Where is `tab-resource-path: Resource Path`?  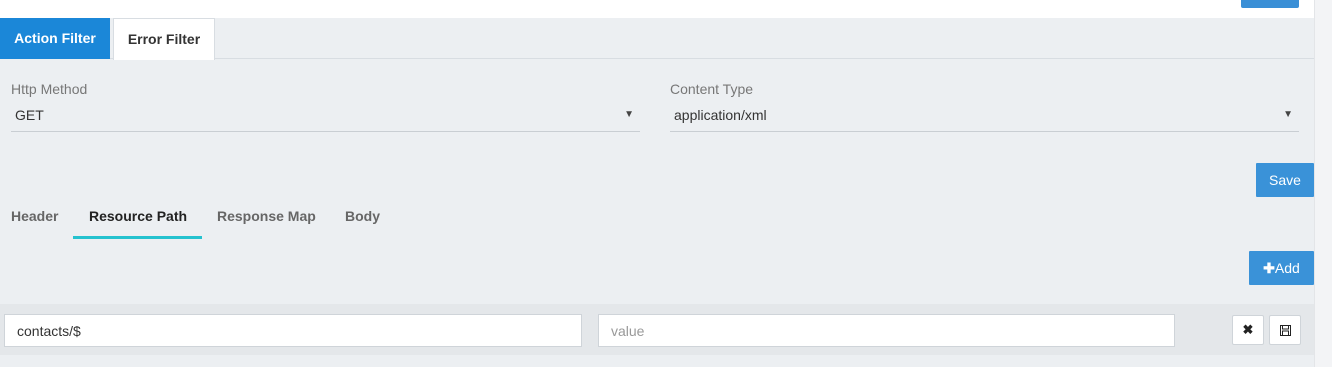
tab-resource-path: Resource Path is located at coordinates (138, 216).